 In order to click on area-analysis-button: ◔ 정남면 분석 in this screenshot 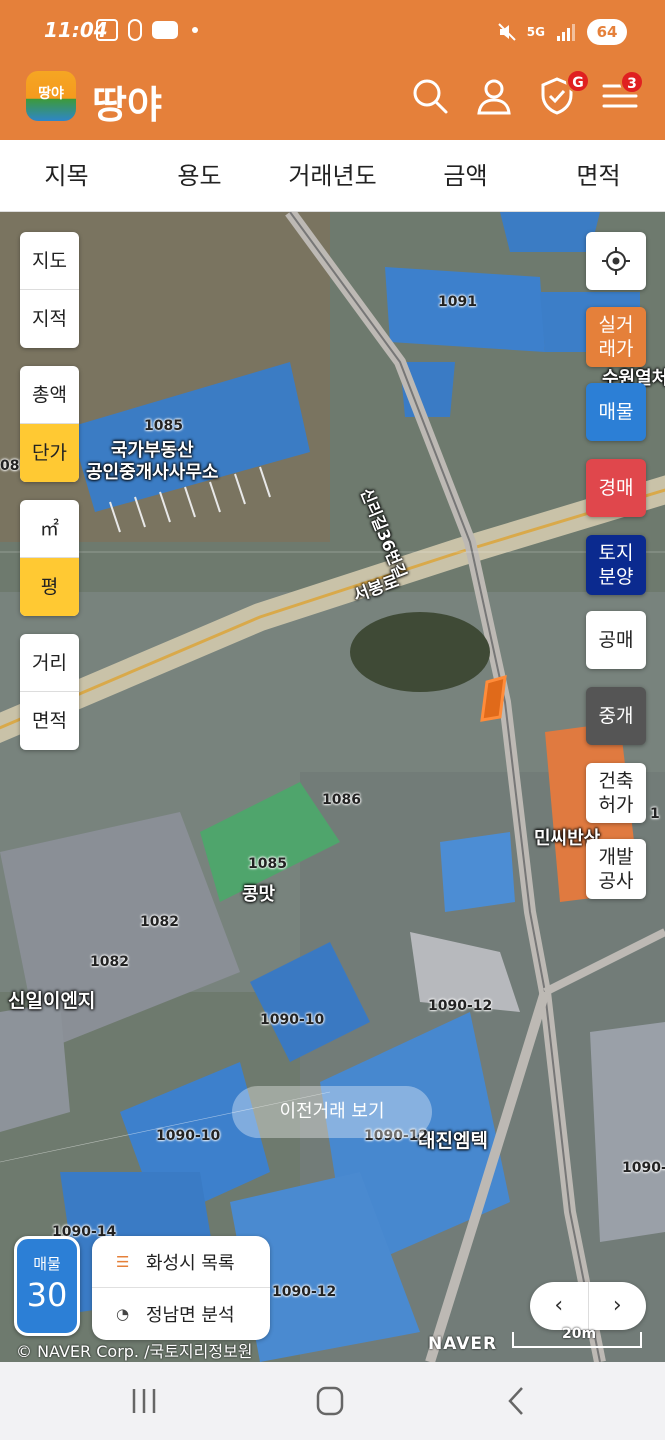, I will do `click(181, 1314)`.